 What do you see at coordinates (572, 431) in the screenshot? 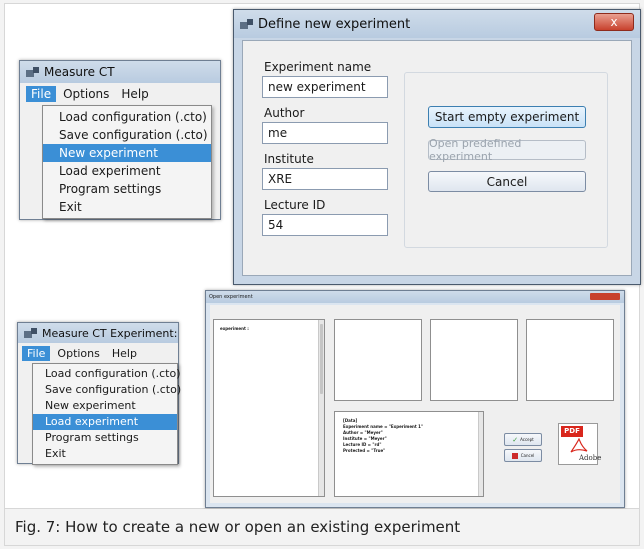
I see `pdf-badge: PDF` at bounding box center [572, 431].